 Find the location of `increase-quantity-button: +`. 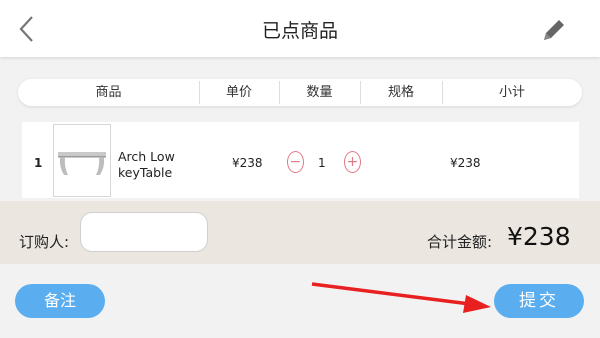

increase-quantity-button: + is located at coordinates (352, 162).